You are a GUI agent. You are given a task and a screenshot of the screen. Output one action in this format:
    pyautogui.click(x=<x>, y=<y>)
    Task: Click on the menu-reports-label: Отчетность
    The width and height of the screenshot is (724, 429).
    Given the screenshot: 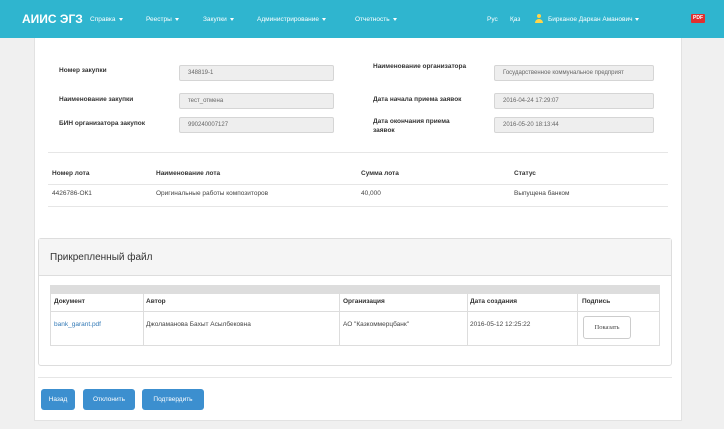 What is the action you would take?
    pyautogui.click(x=372, y=19)
    